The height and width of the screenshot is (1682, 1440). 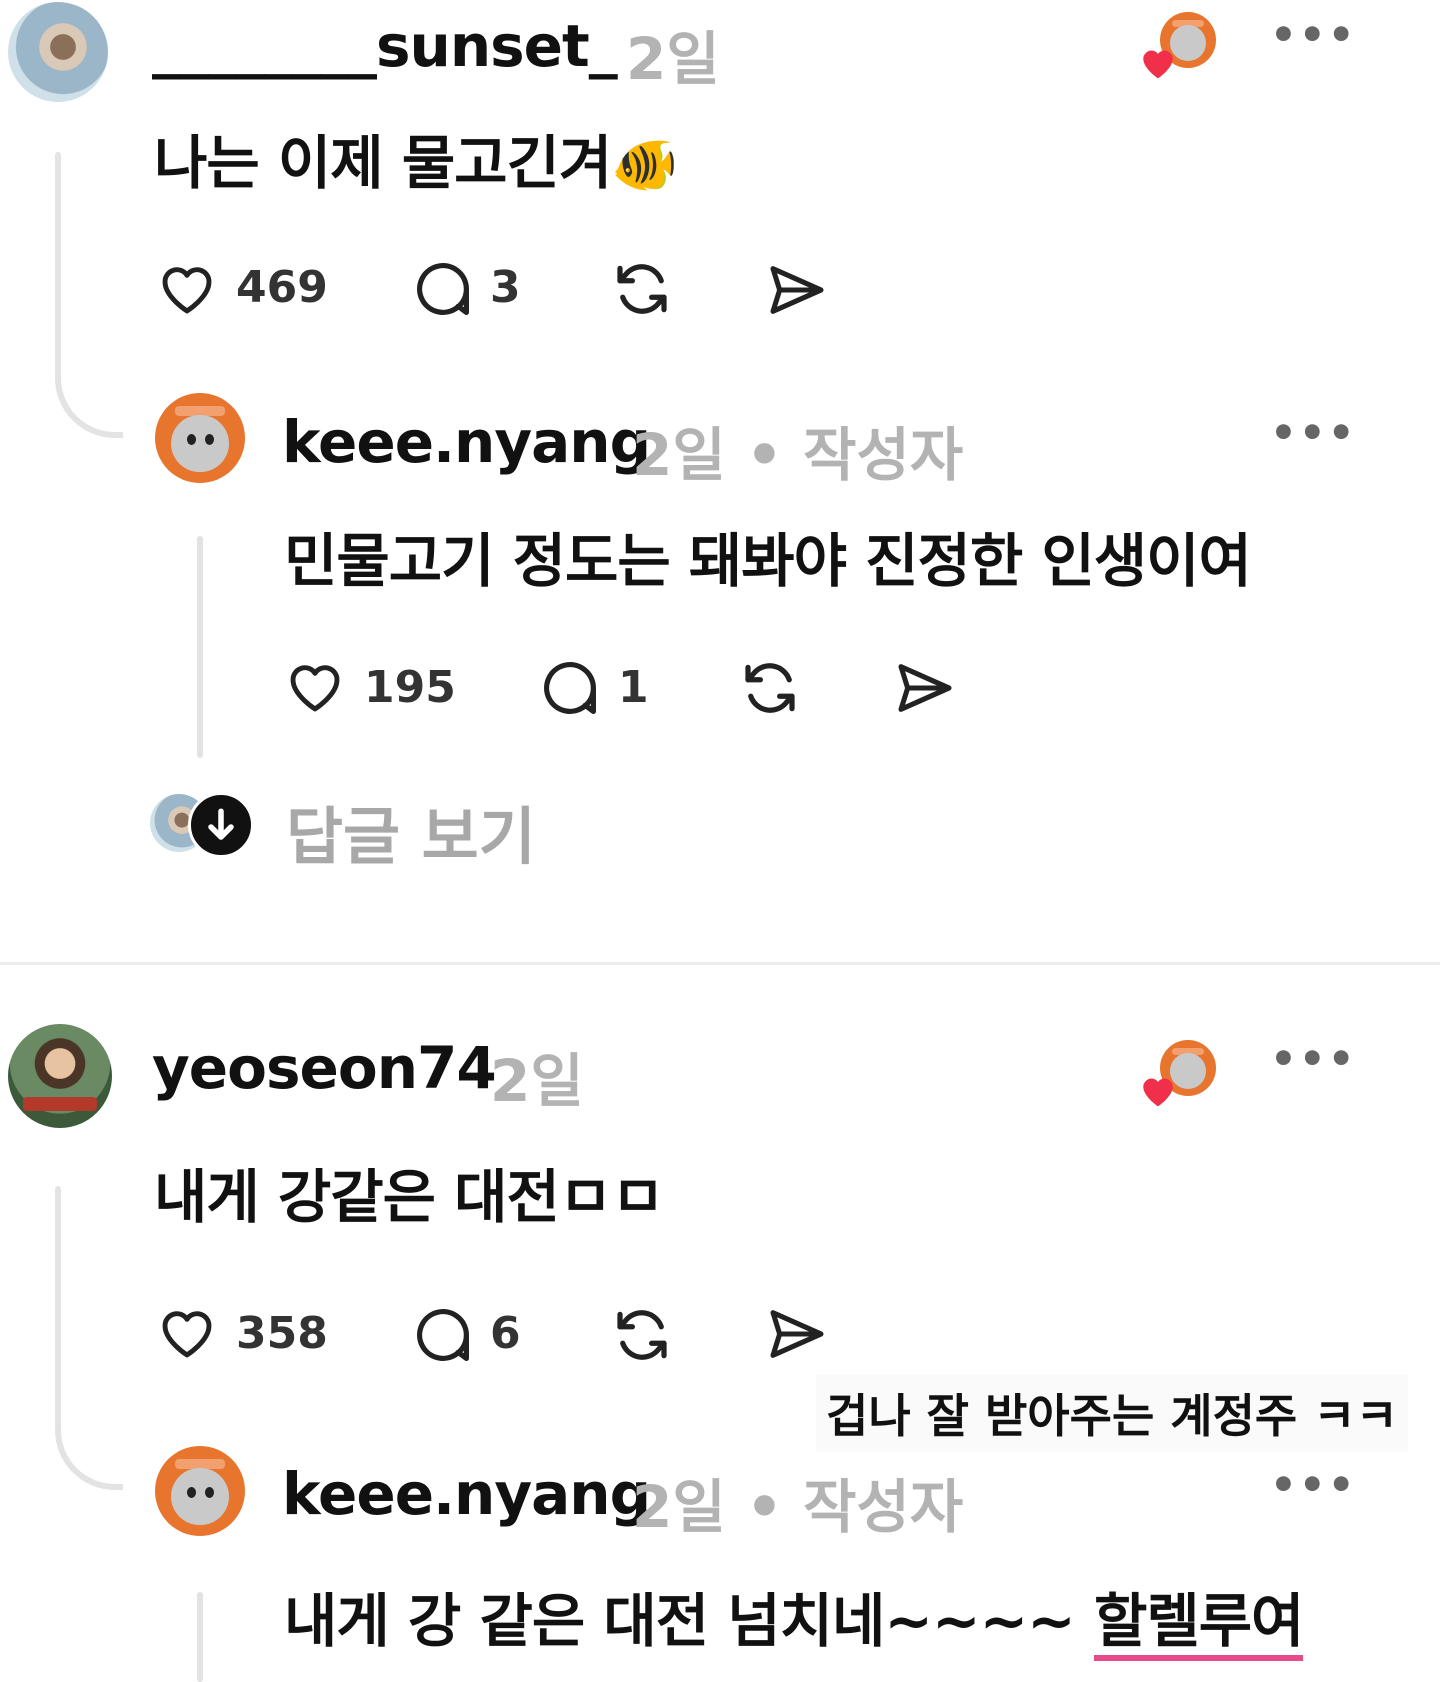 I want to click on view-replies-link: 답글 보기, so click(x=411, y=831).